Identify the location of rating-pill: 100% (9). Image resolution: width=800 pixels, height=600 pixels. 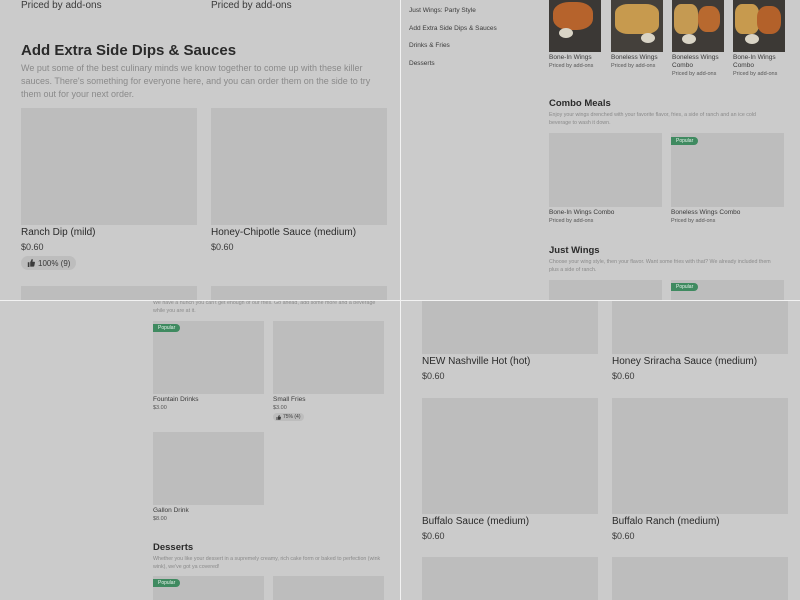
(49, 263).